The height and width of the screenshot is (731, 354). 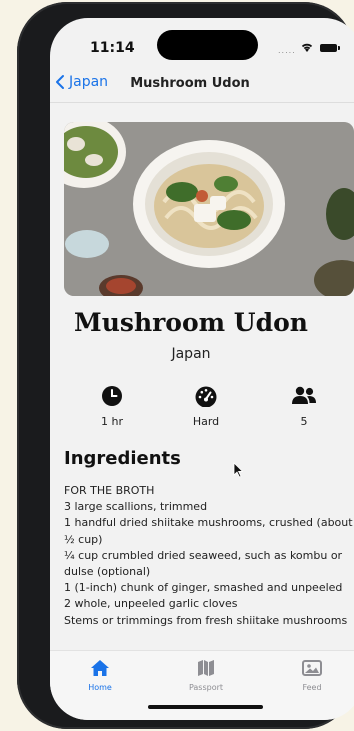 I want to click on tab-bar: Home Passport Feed, so click(x=202, y=685).